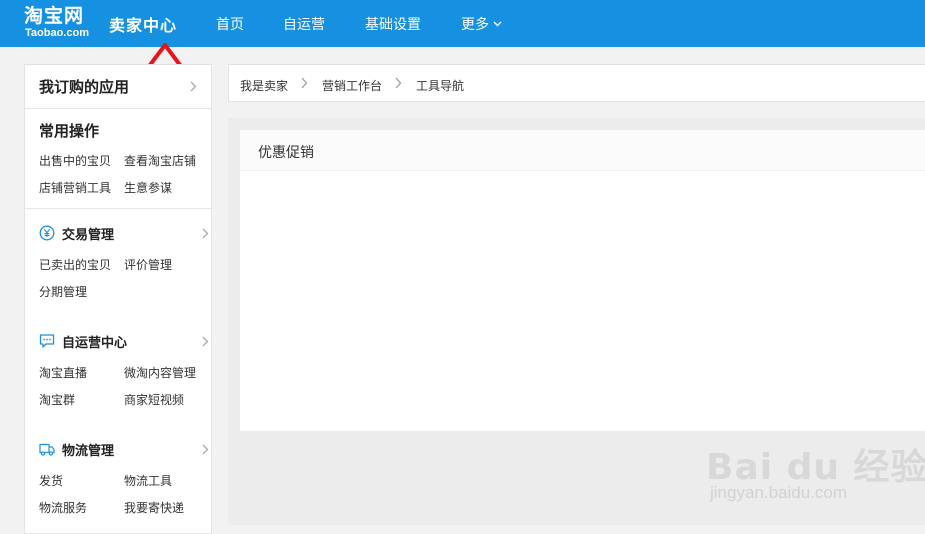 The width and height of the screenshot is (925, 534). I want to click on link-review-management: 评价管理, so click(148, 264).